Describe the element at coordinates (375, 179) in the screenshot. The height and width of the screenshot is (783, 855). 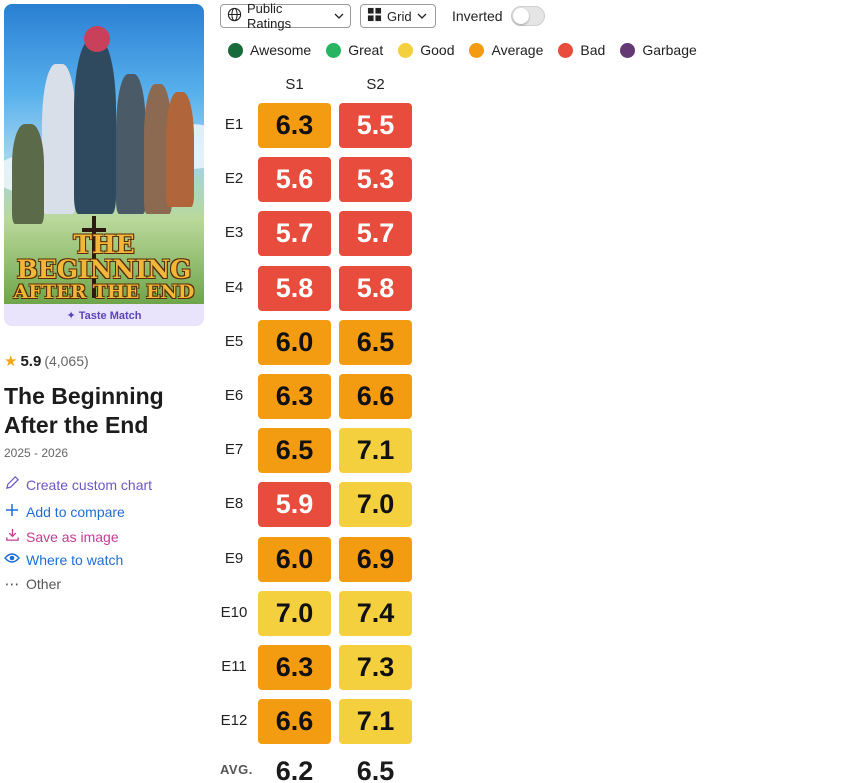
I see `rating-cell-s2-e2: 5.3` at that location.